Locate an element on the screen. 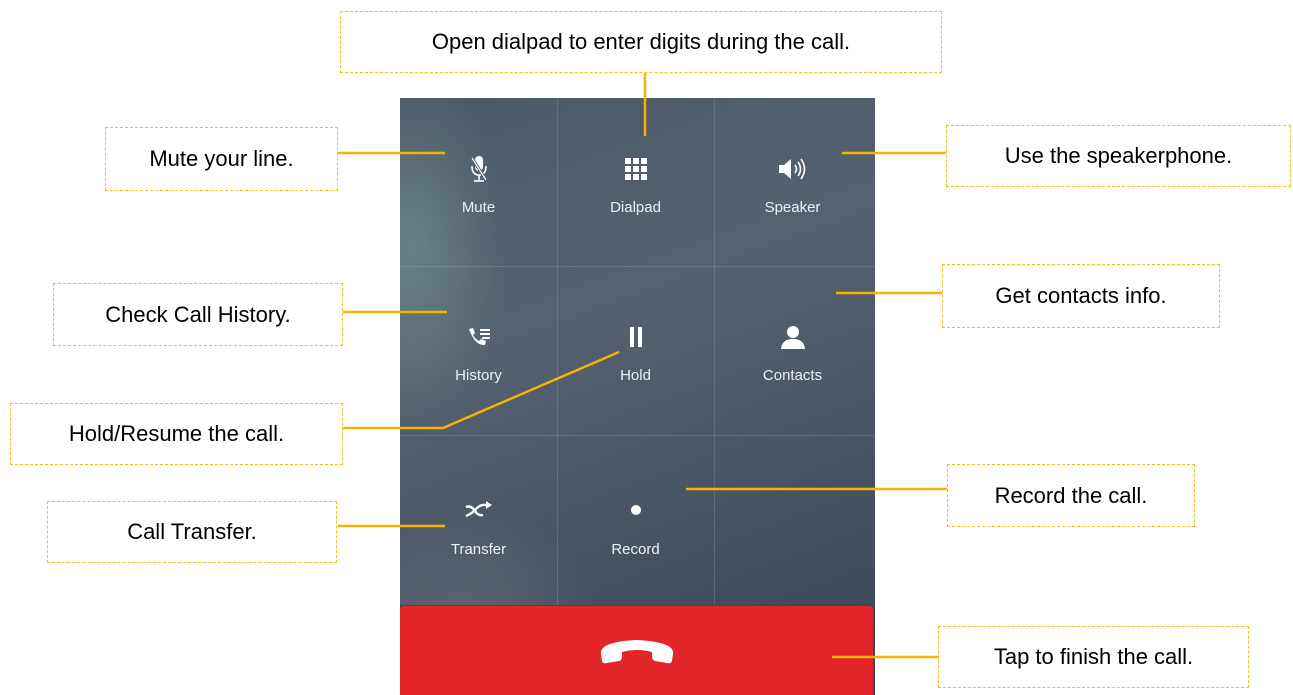 This screenshot has width=1293, height=695. callout-history-text: Check Call History. is located at coordinates (198, 314).